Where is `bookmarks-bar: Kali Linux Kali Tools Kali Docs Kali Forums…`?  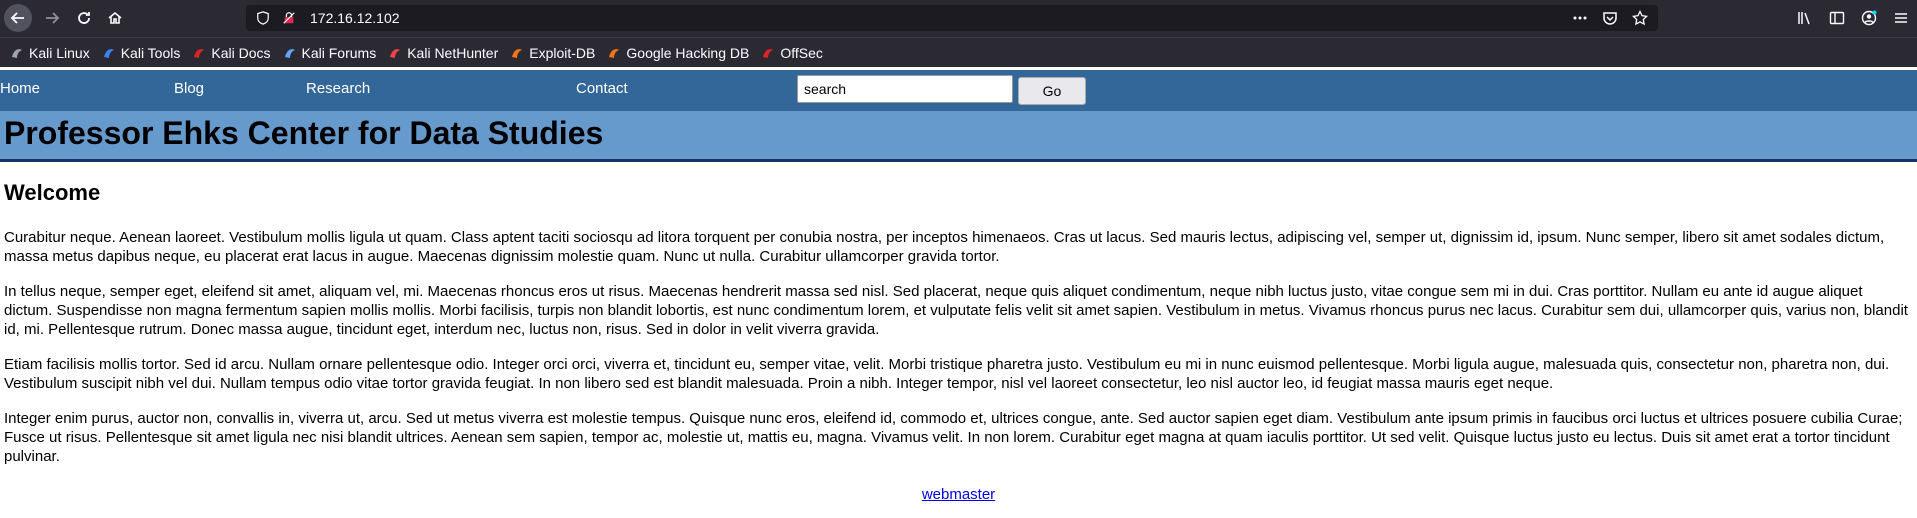 bookmarks-bar: Kali Linux Kali Tools Kali Docs Kali Forums… is located at coordinates (958, 52).